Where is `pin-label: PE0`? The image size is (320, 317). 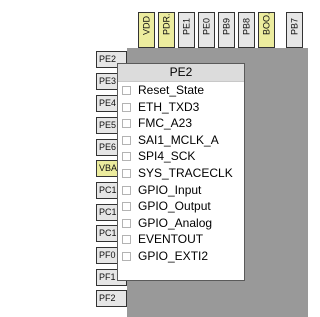 pin-label: PE0 is located at coordinates (206, 26).